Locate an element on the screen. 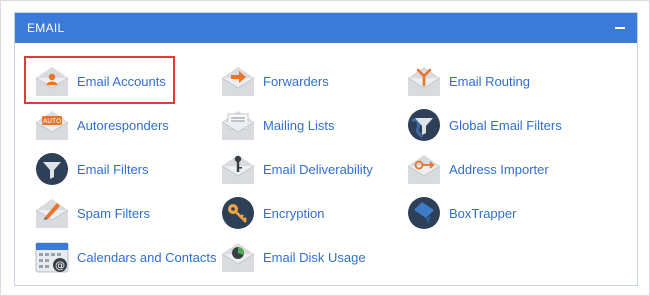 Image resolution: width=650 pixels, height=296 pixels. encryption-link: Encryption is located at coordinates (272, 213).